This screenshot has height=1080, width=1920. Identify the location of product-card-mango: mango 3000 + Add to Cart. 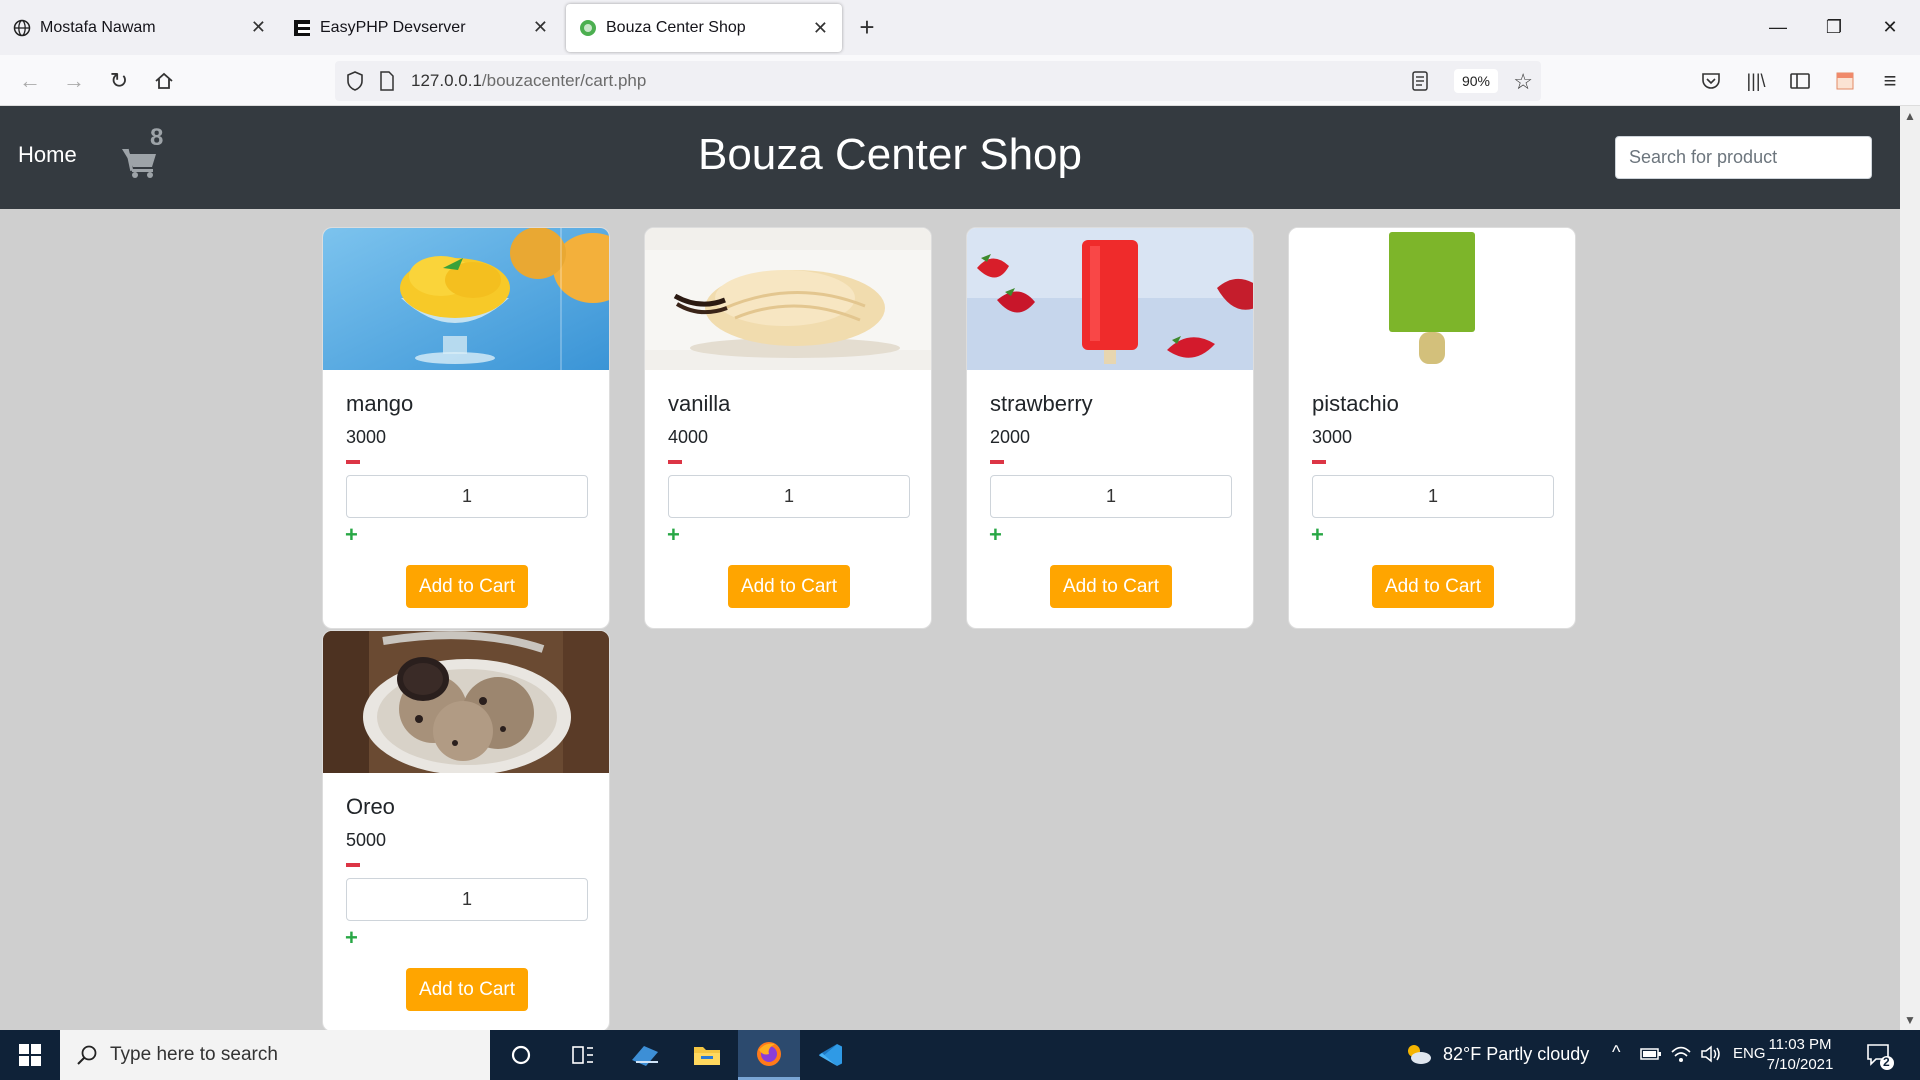
(466, 428).